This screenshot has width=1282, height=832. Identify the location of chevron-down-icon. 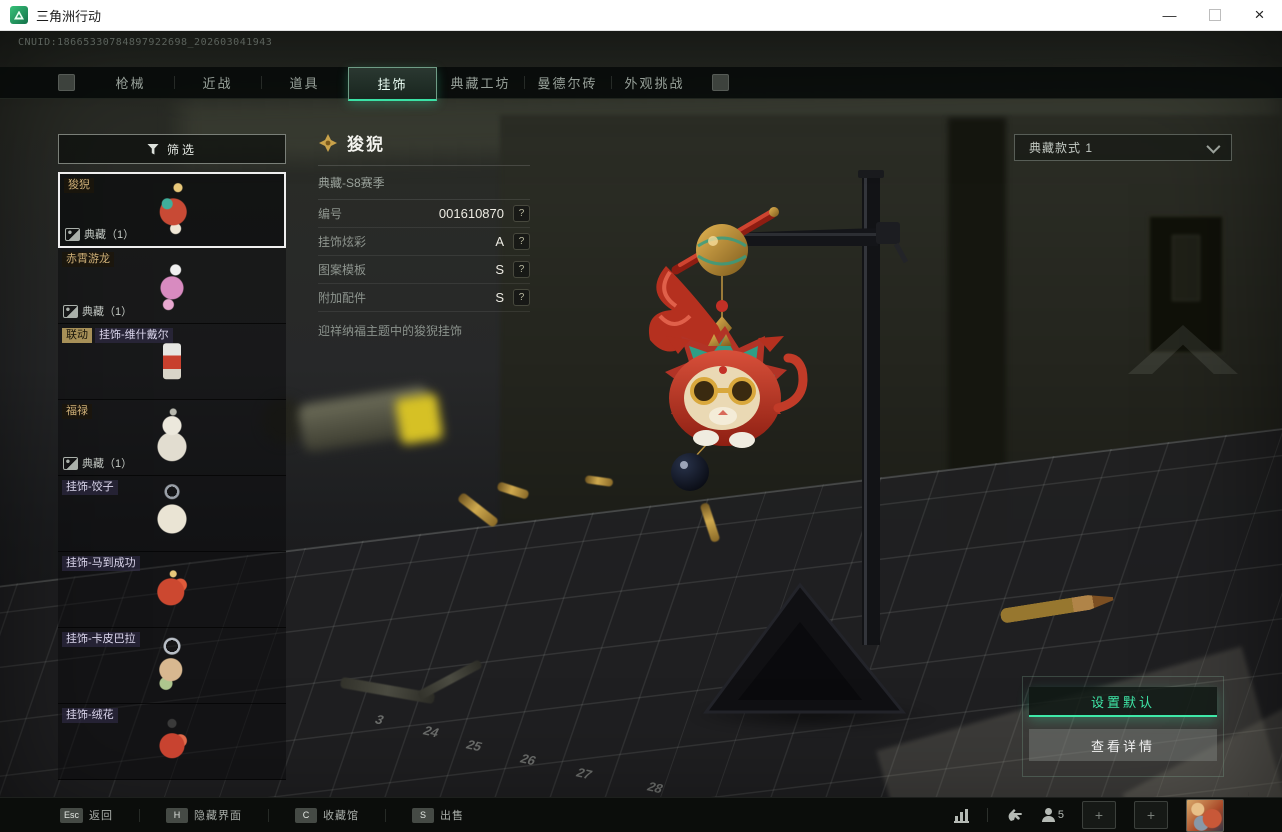
(1213, 146).